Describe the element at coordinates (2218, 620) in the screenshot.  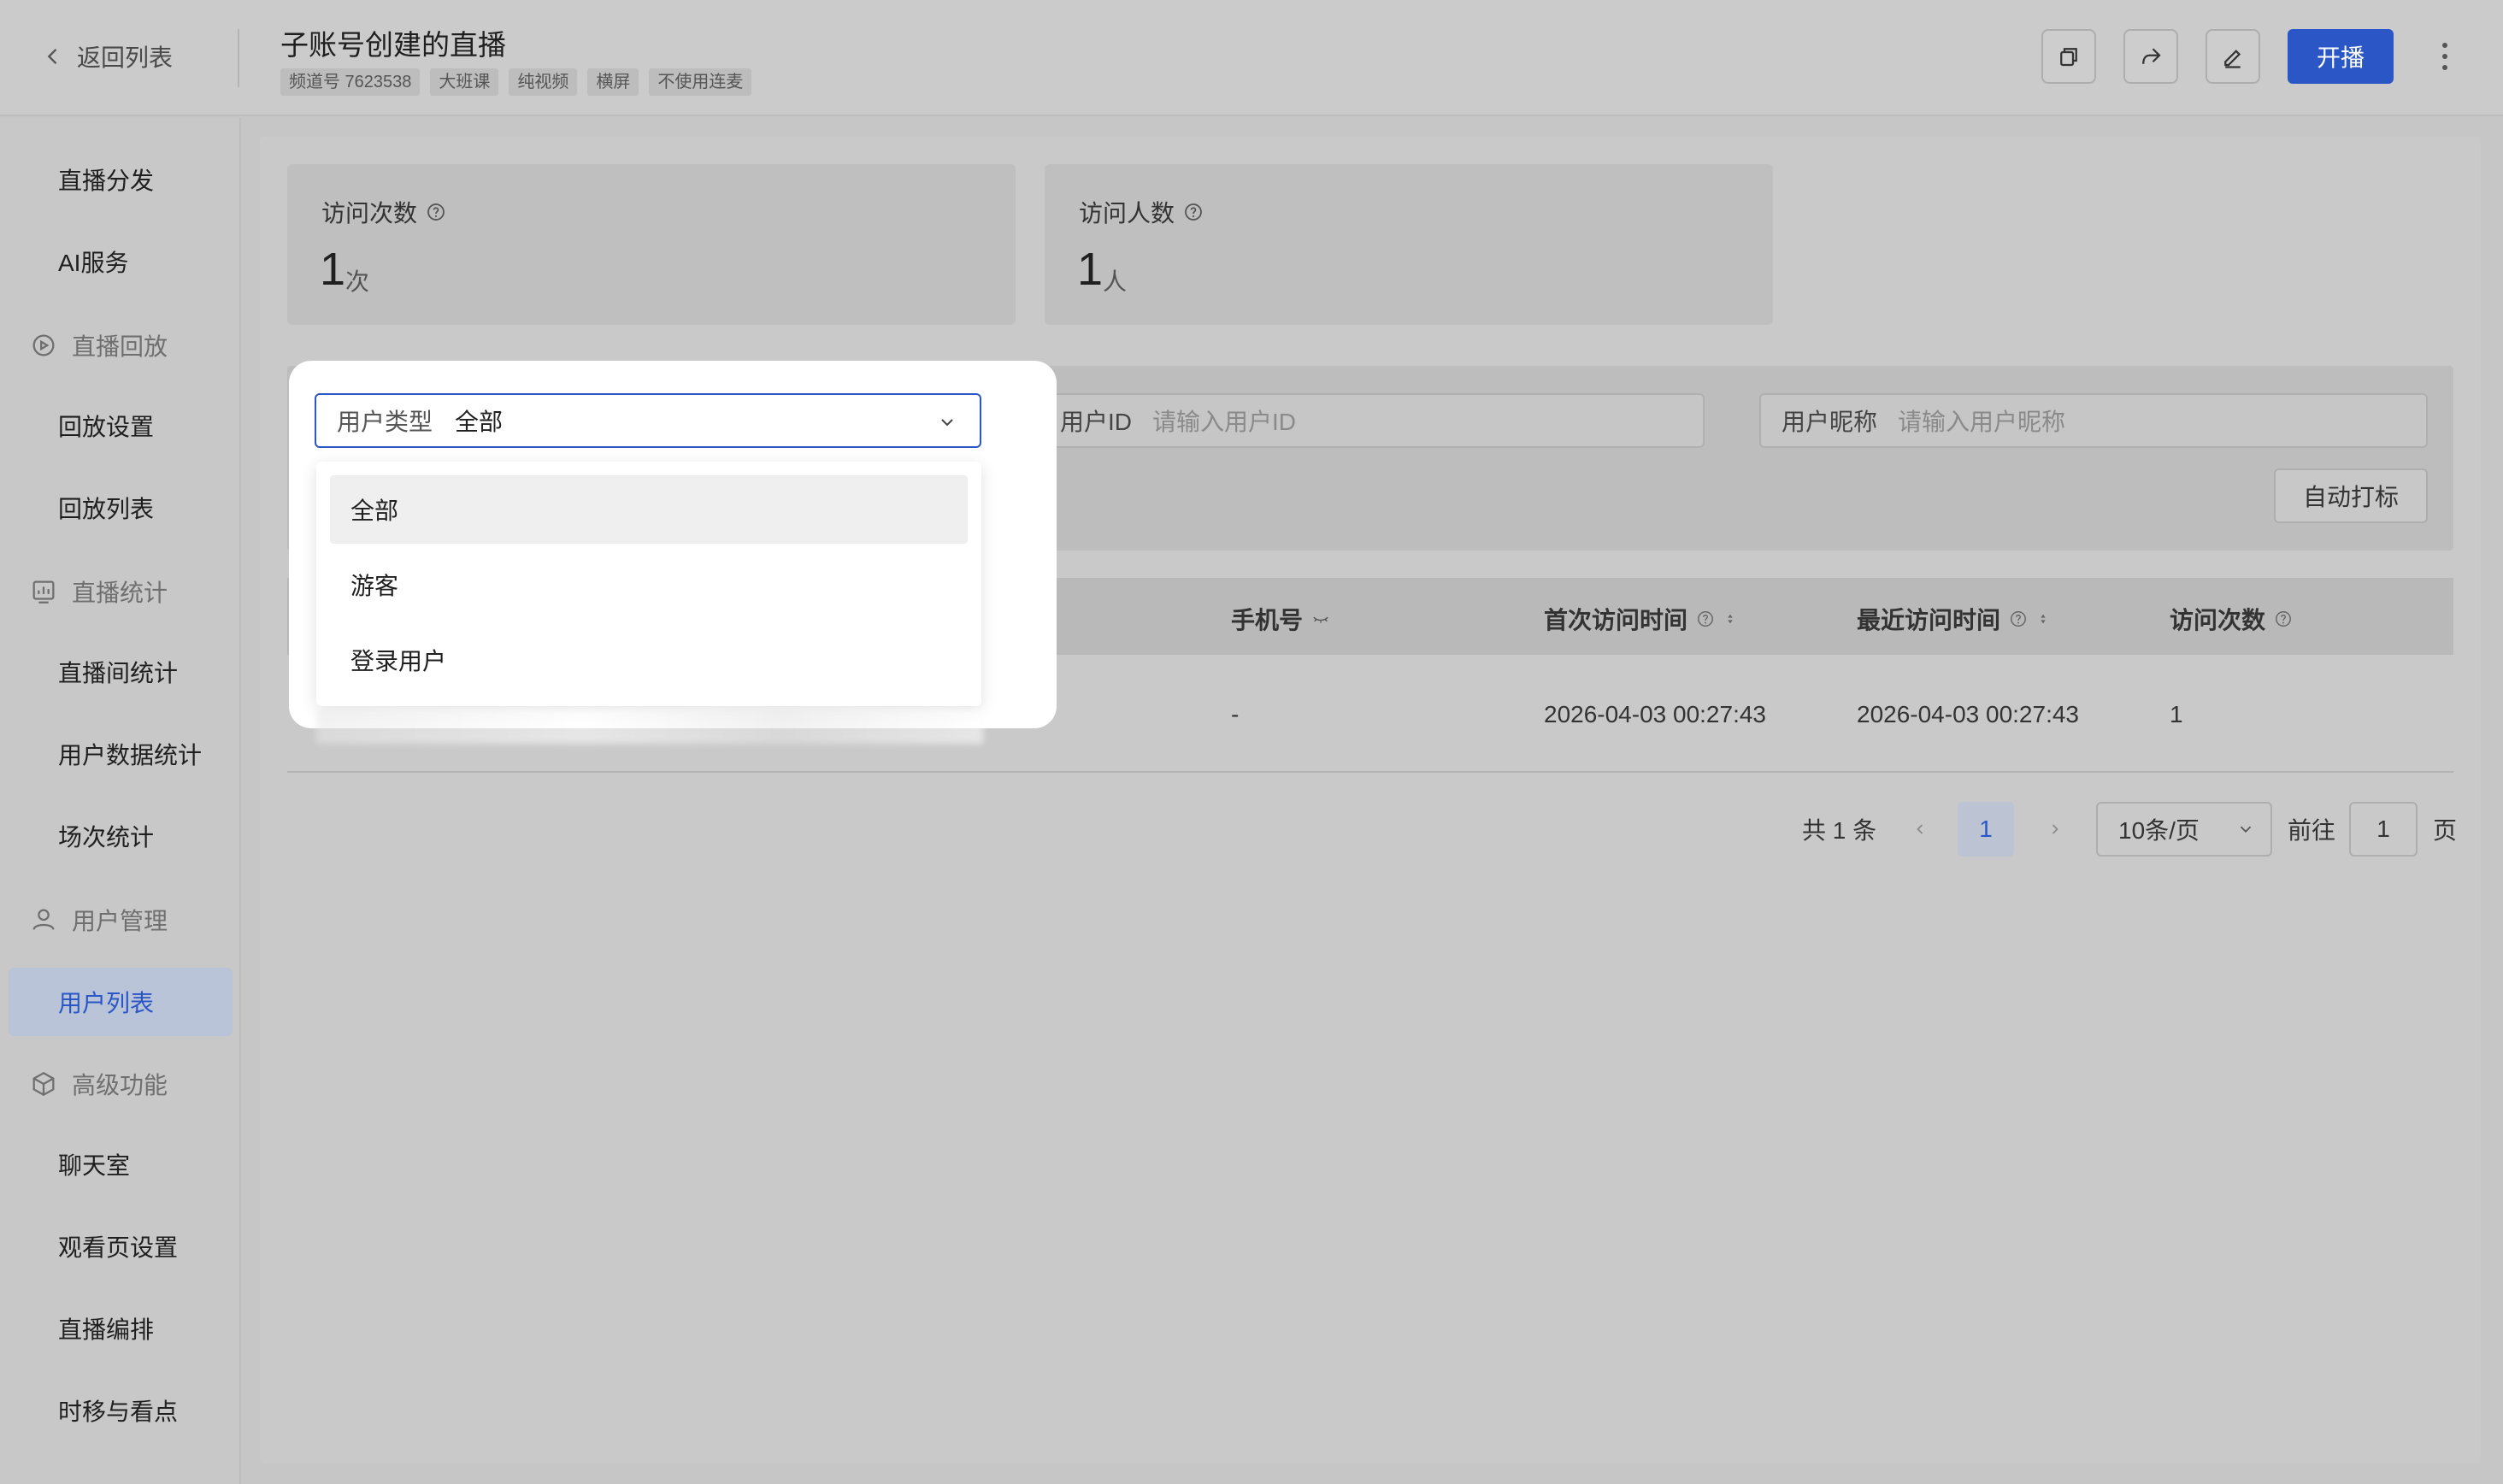
I see `column-label: 访问次数` at that location.